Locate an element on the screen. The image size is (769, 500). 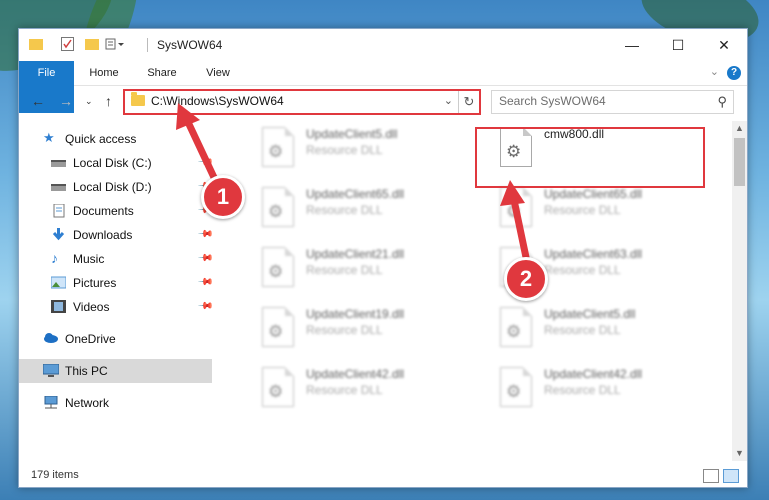
recent-locations-icon: ⌄ is located at coordinates (89, 101).